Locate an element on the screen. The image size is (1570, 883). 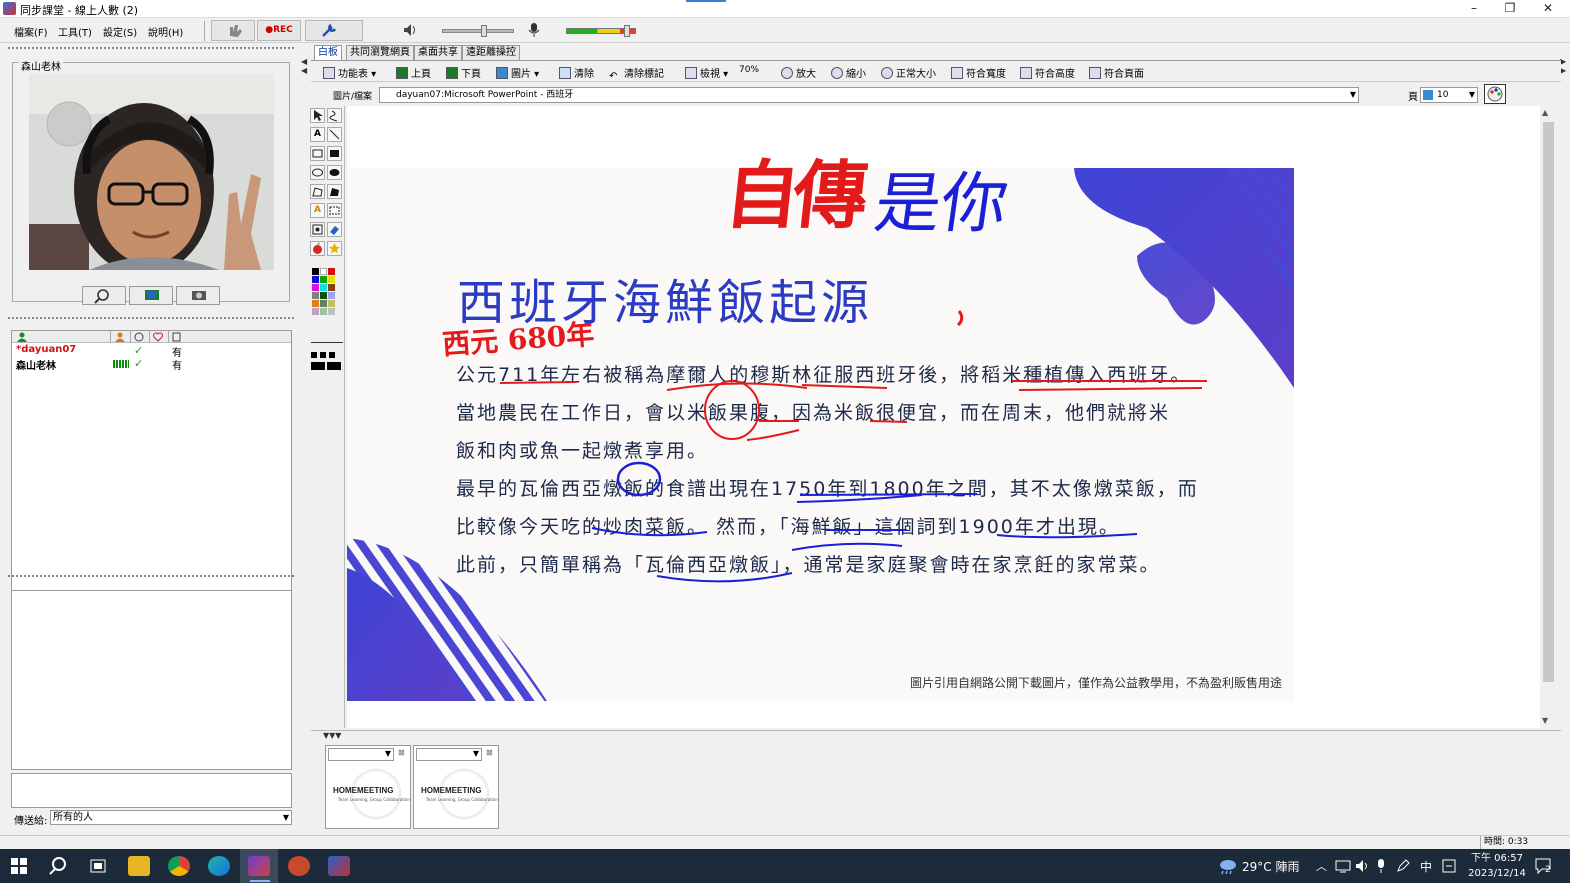
send-to-select: 所有的人 ▼ is located at coordinates (171, 817).